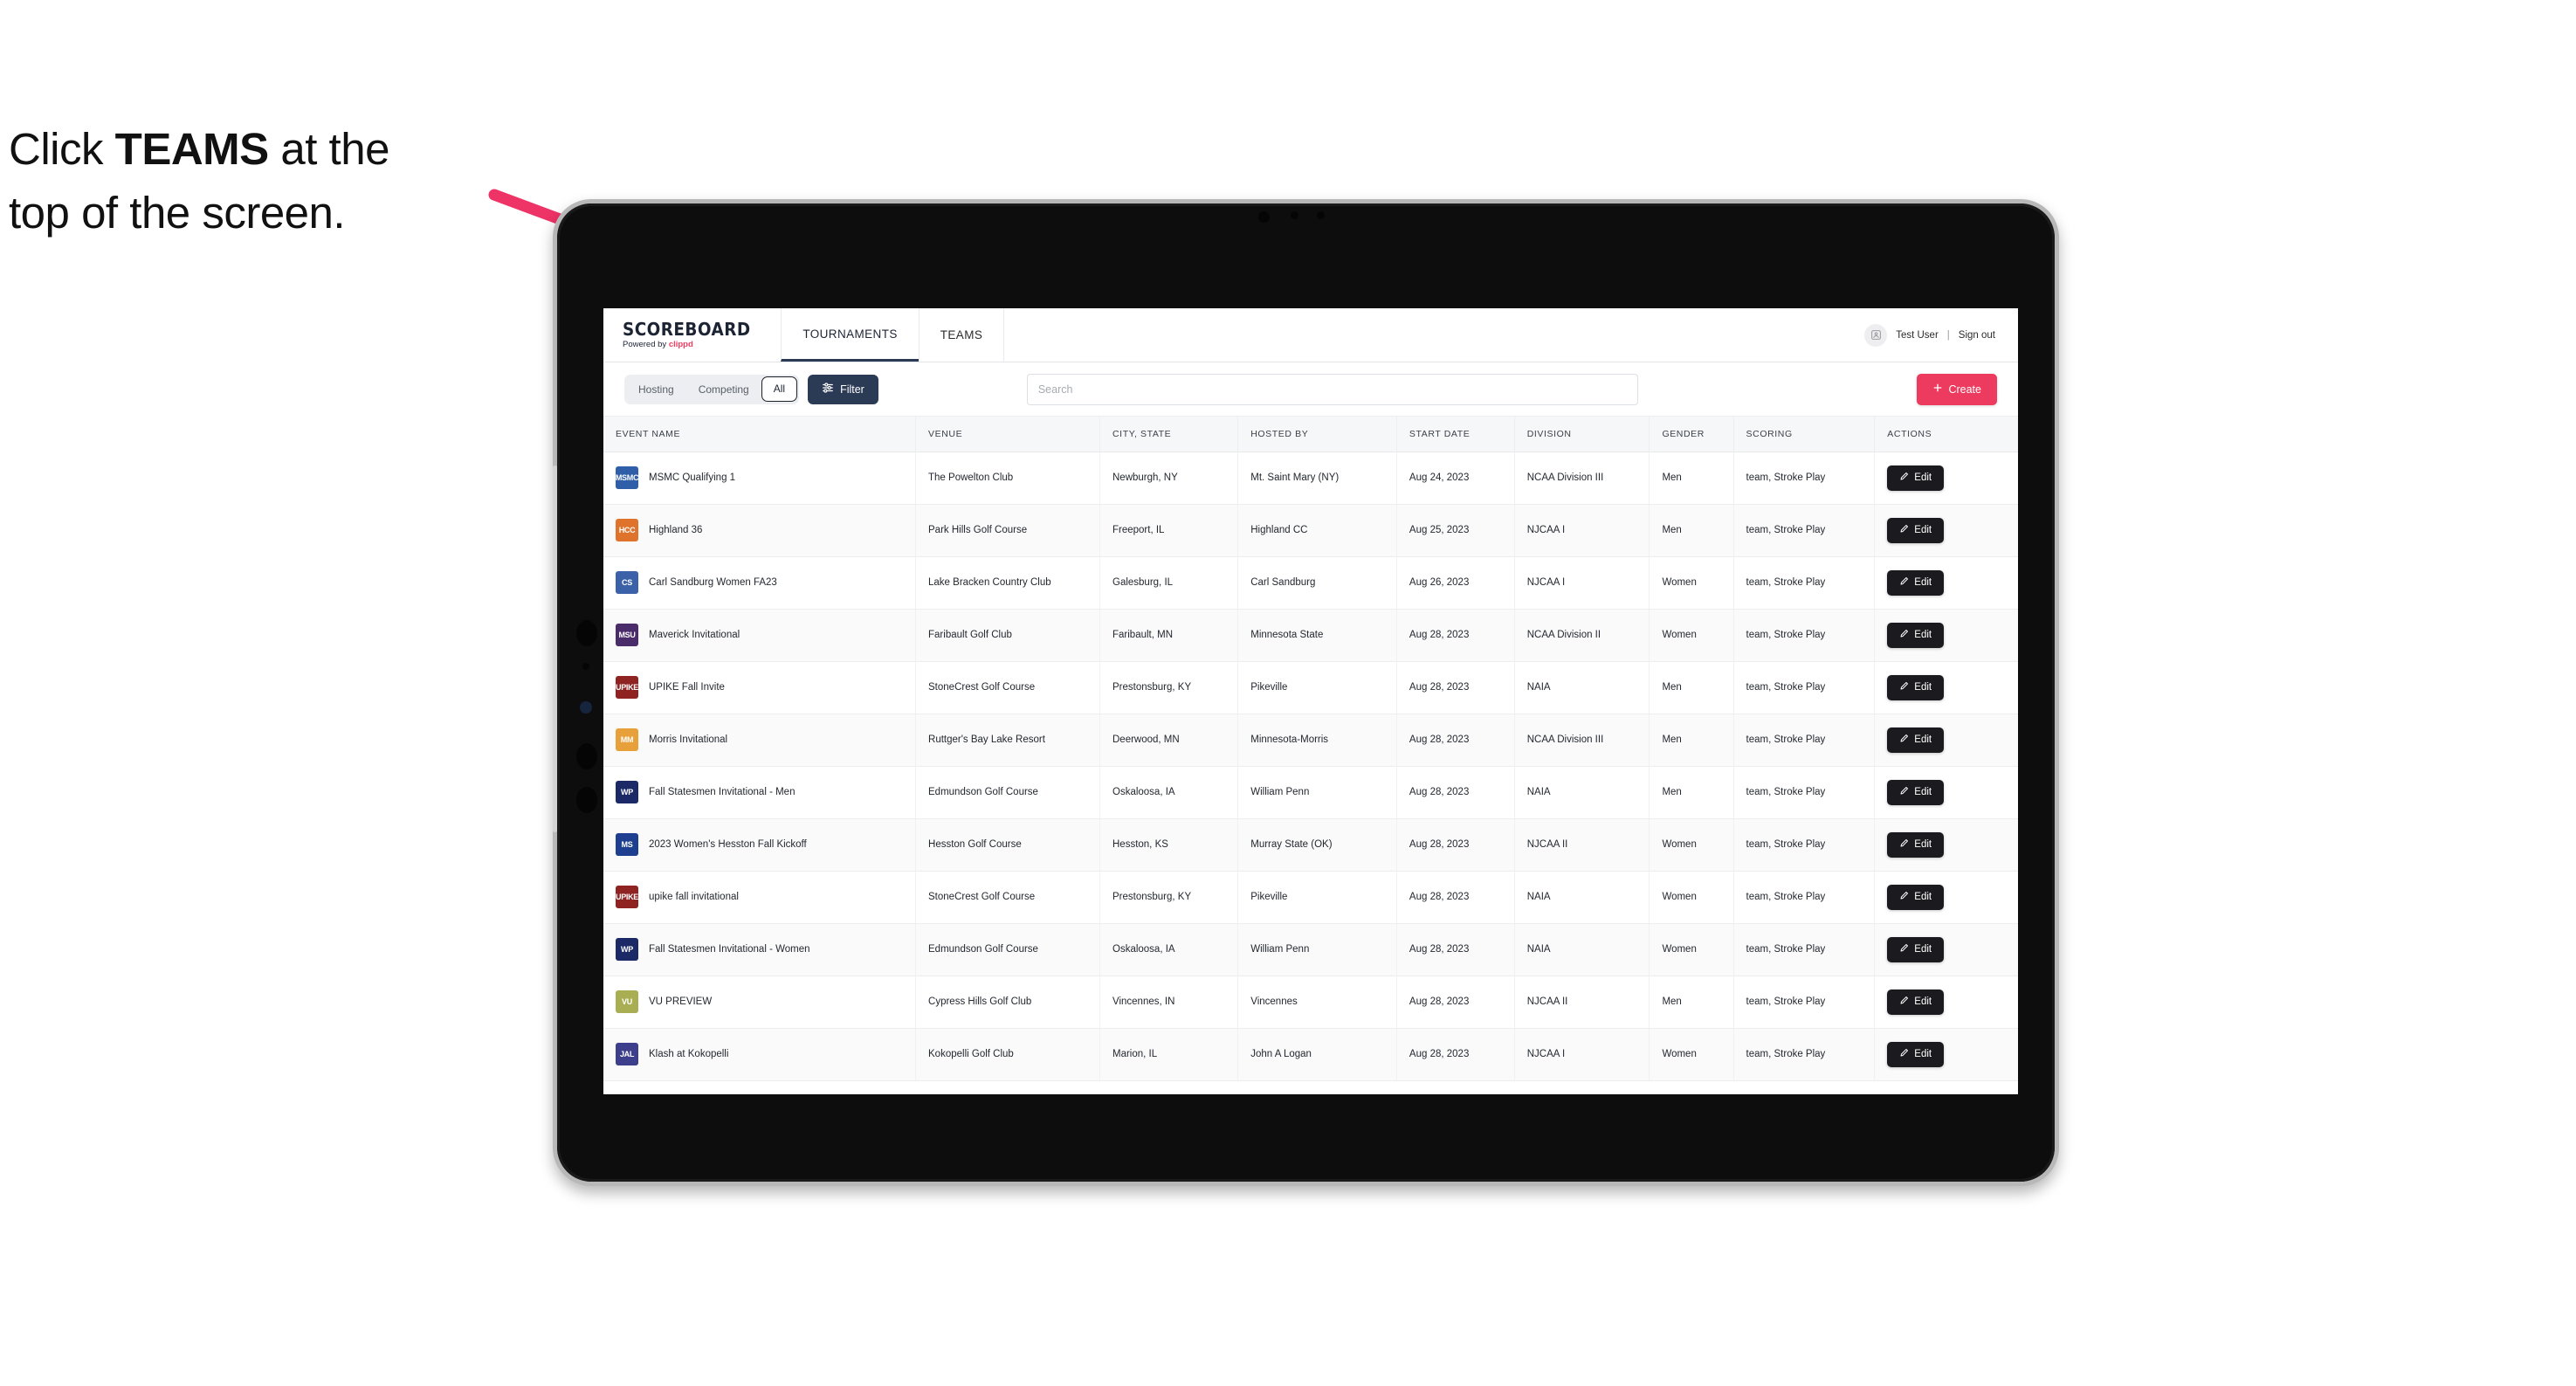 This screenshot has width=2576, height=1386. I want to click on cell-venue: Kokopelli Golf Club, so click(1007, 1054).